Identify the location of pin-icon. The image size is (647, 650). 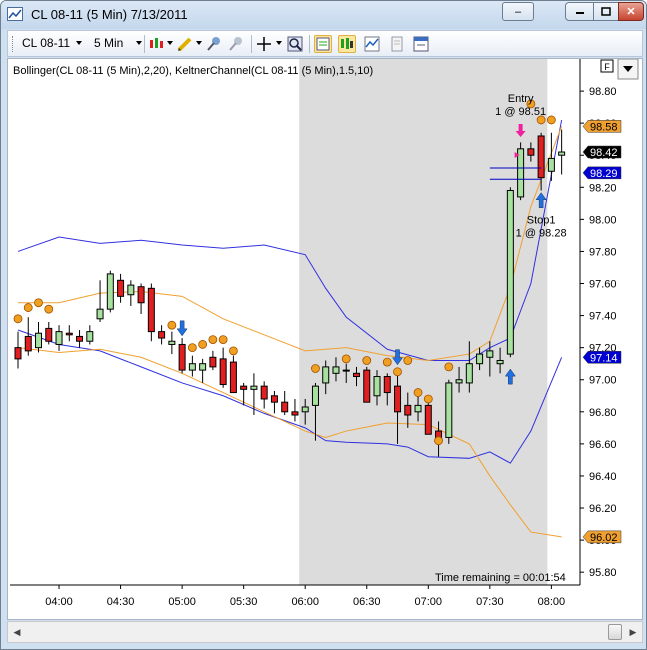
(214, 44).